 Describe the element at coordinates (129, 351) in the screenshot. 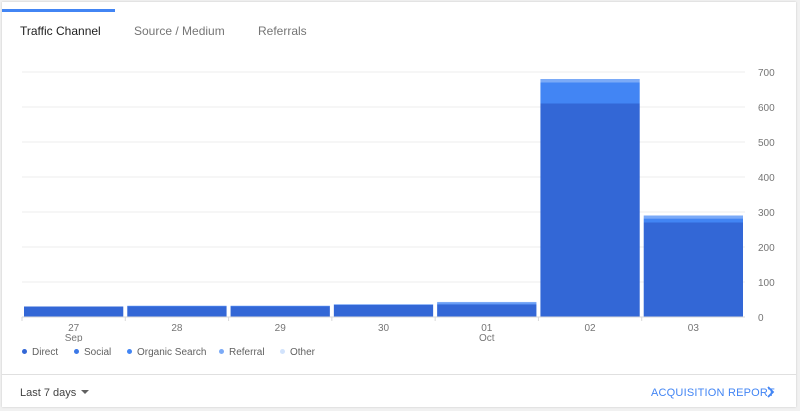

I see `legend-dot-organic-search` at that location.